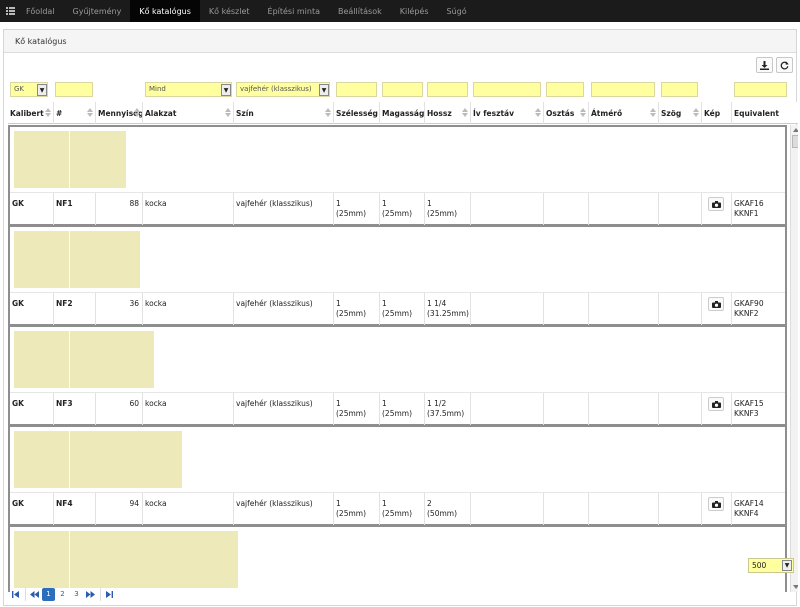 Image resolution: width=800 pixels, height=607 pixels. What do you see at coordinates (356, 89) in the screenshot?
I see `filter-szelesseg-input` at bounding box center [356, 89].